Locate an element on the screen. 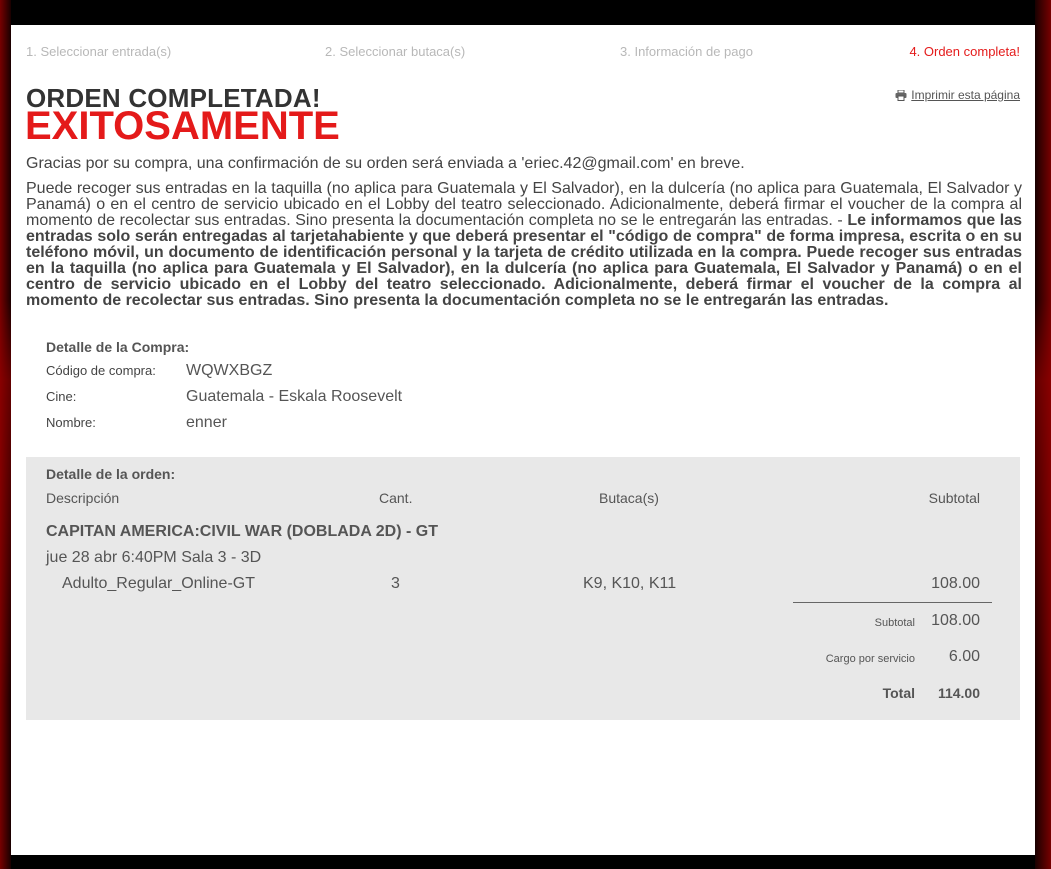 The image size is (1051, 869). total-label: Total is located at coordinates (898, 693).